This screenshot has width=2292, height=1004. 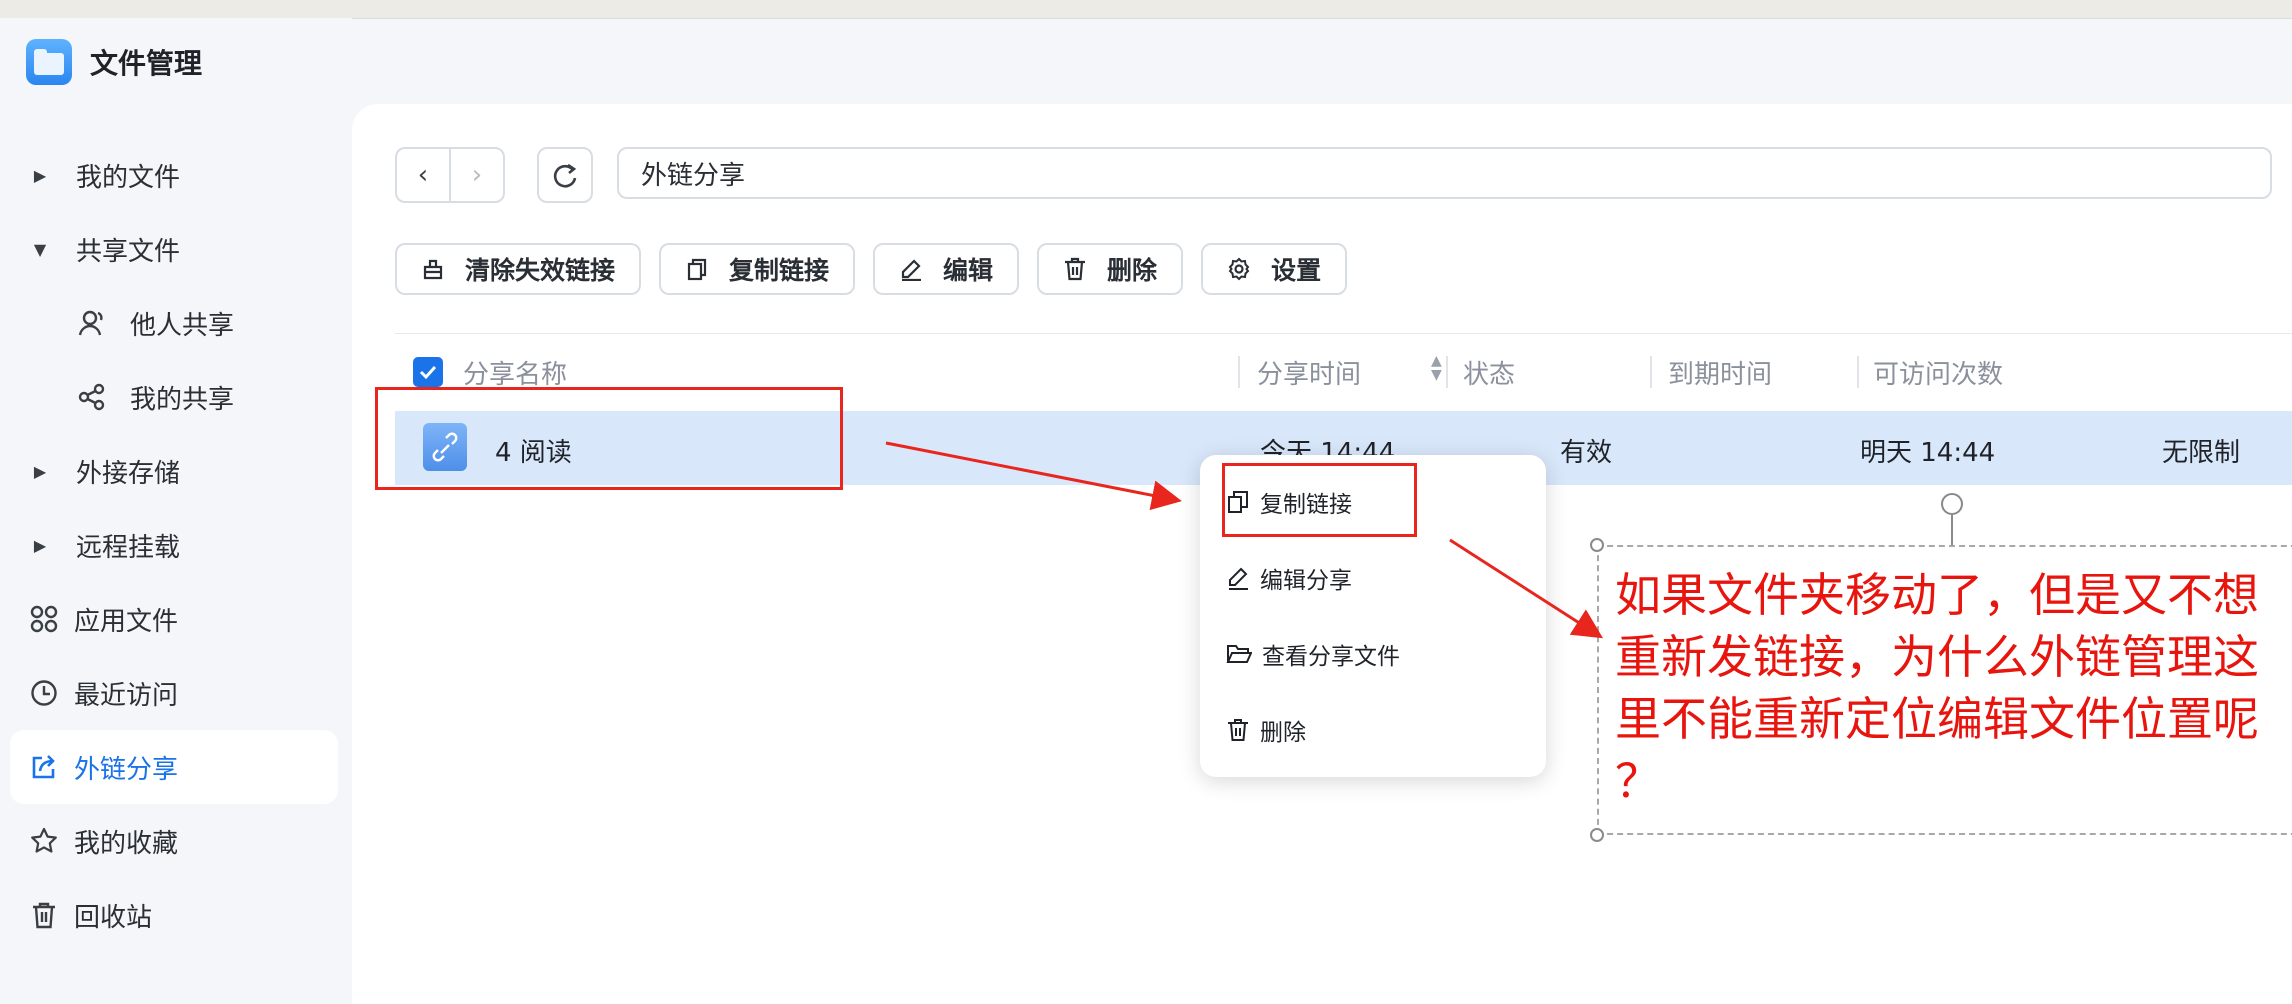 I want to click on arrow-to-menu, so click(x=1033, y=476).